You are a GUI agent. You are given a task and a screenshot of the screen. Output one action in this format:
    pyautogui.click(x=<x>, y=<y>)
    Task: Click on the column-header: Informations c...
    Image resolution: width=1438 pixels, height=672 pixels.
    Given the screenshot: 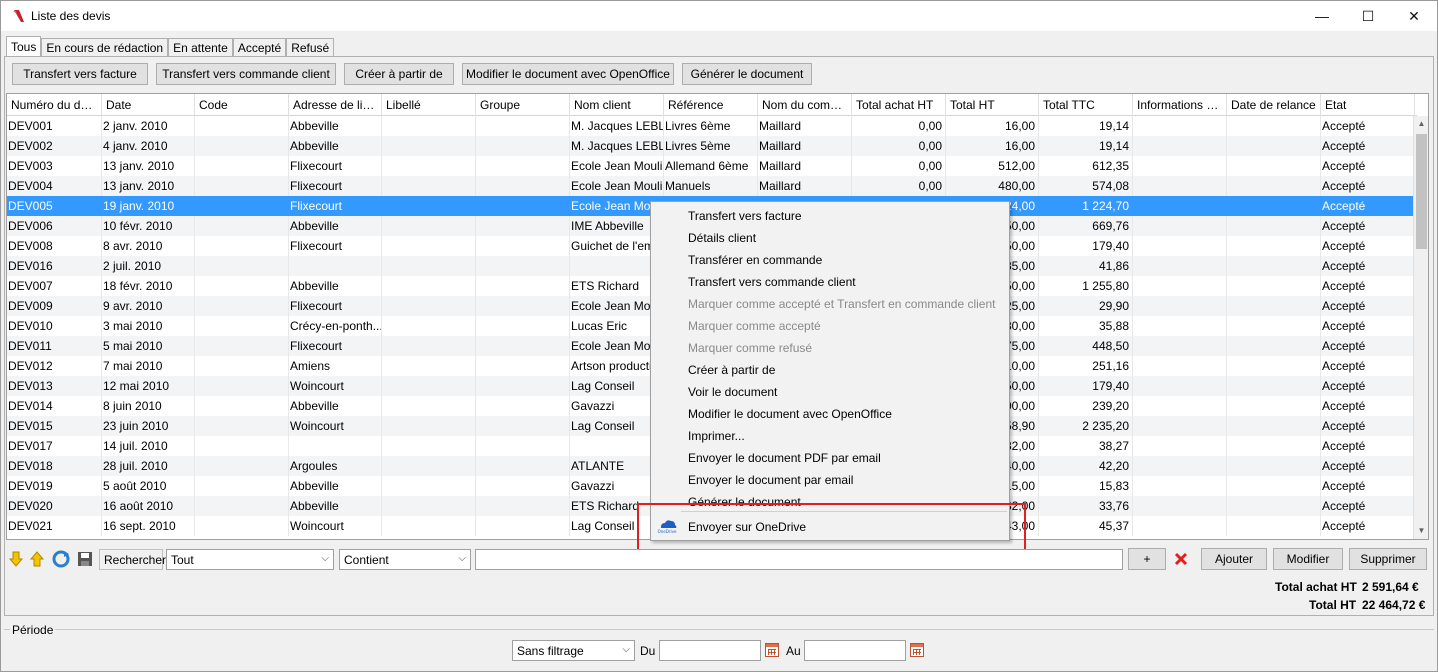 What is the action you would take?
    pyautogui.click(x=1180, y=105)
    